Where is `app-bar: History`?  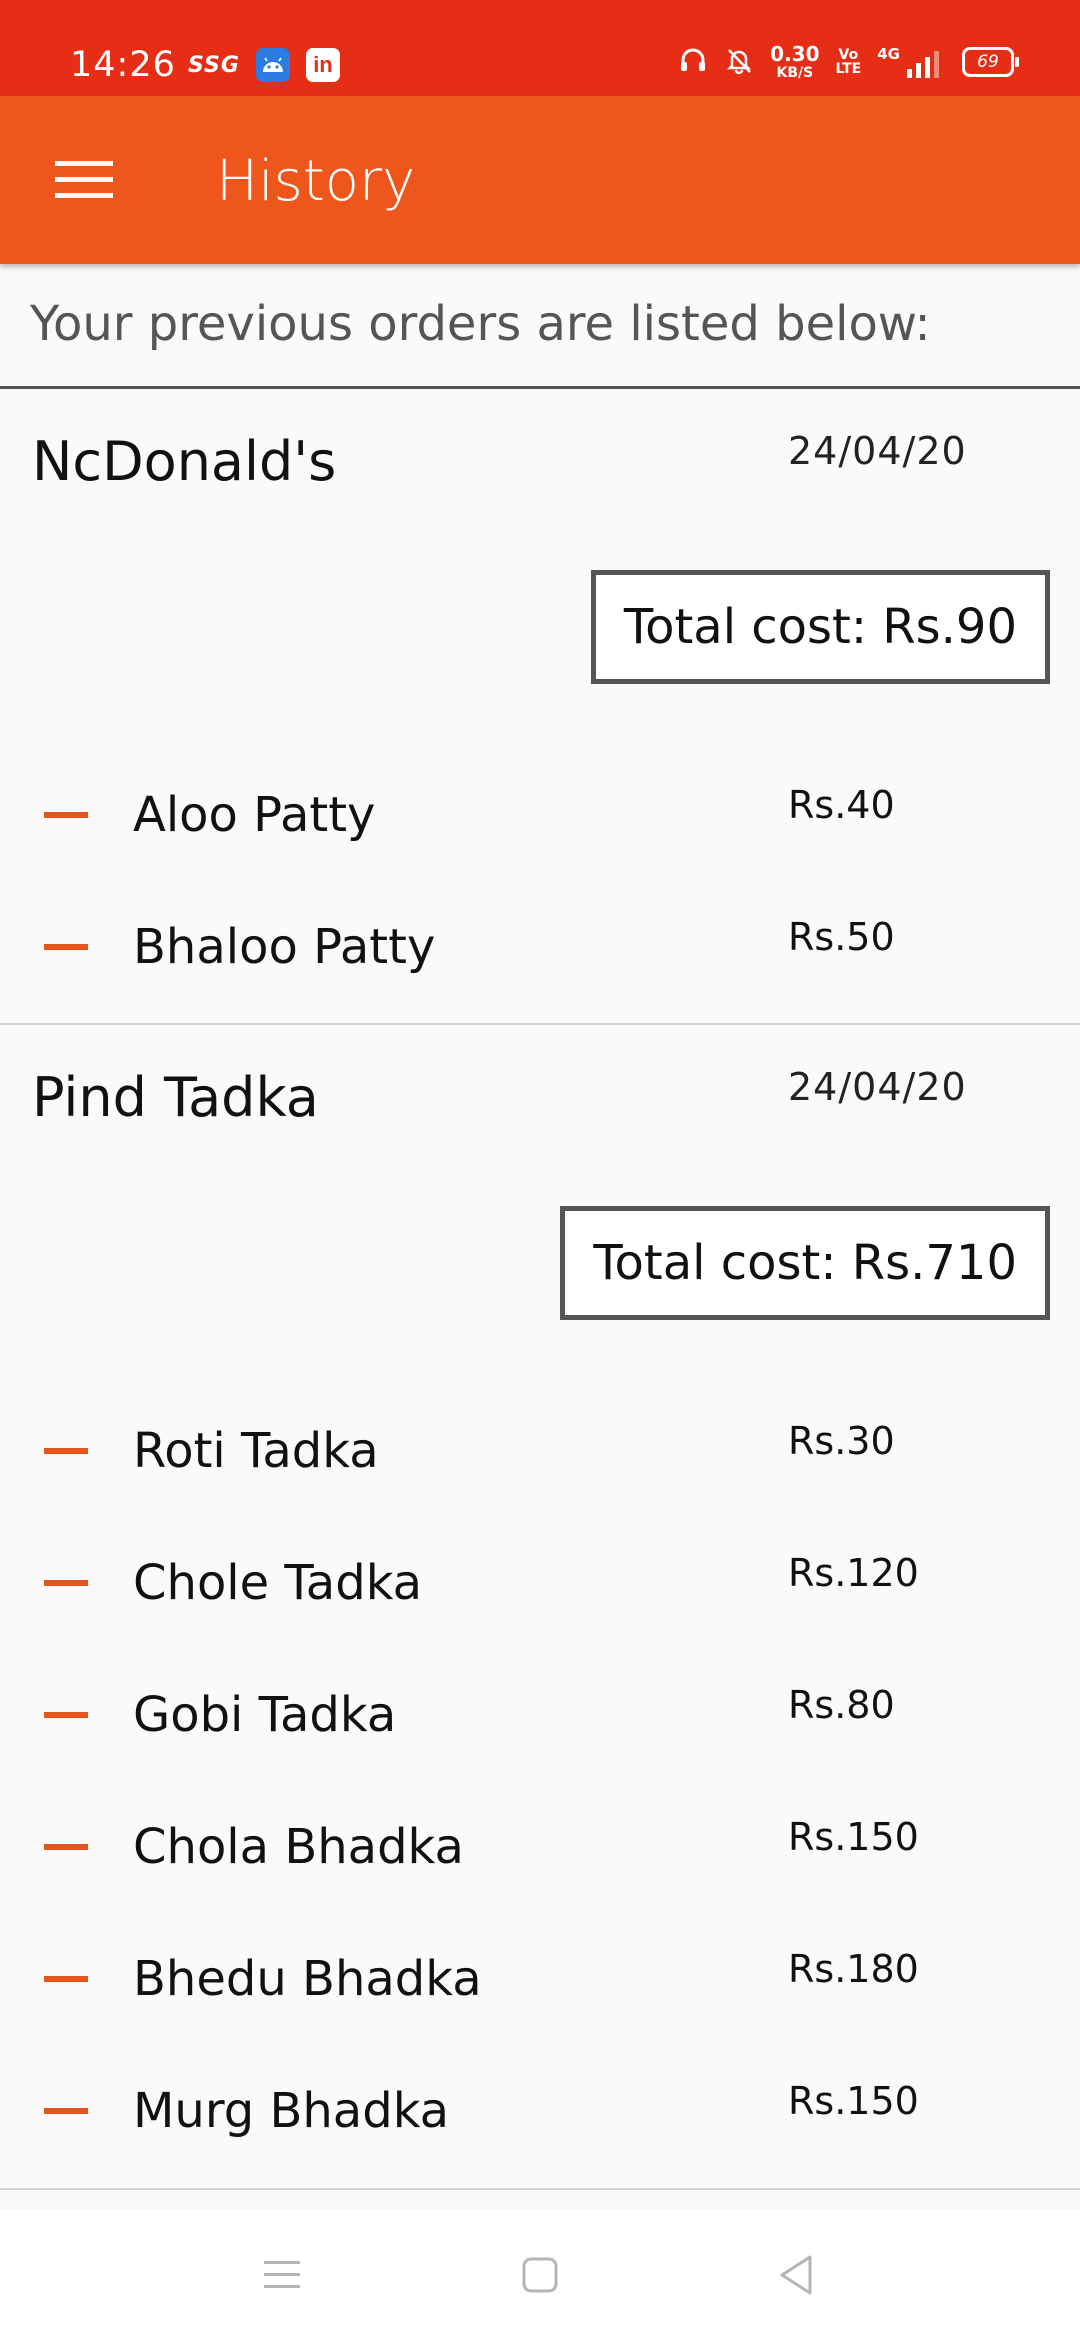 app-bar: History is located at coordinates (540, 180).